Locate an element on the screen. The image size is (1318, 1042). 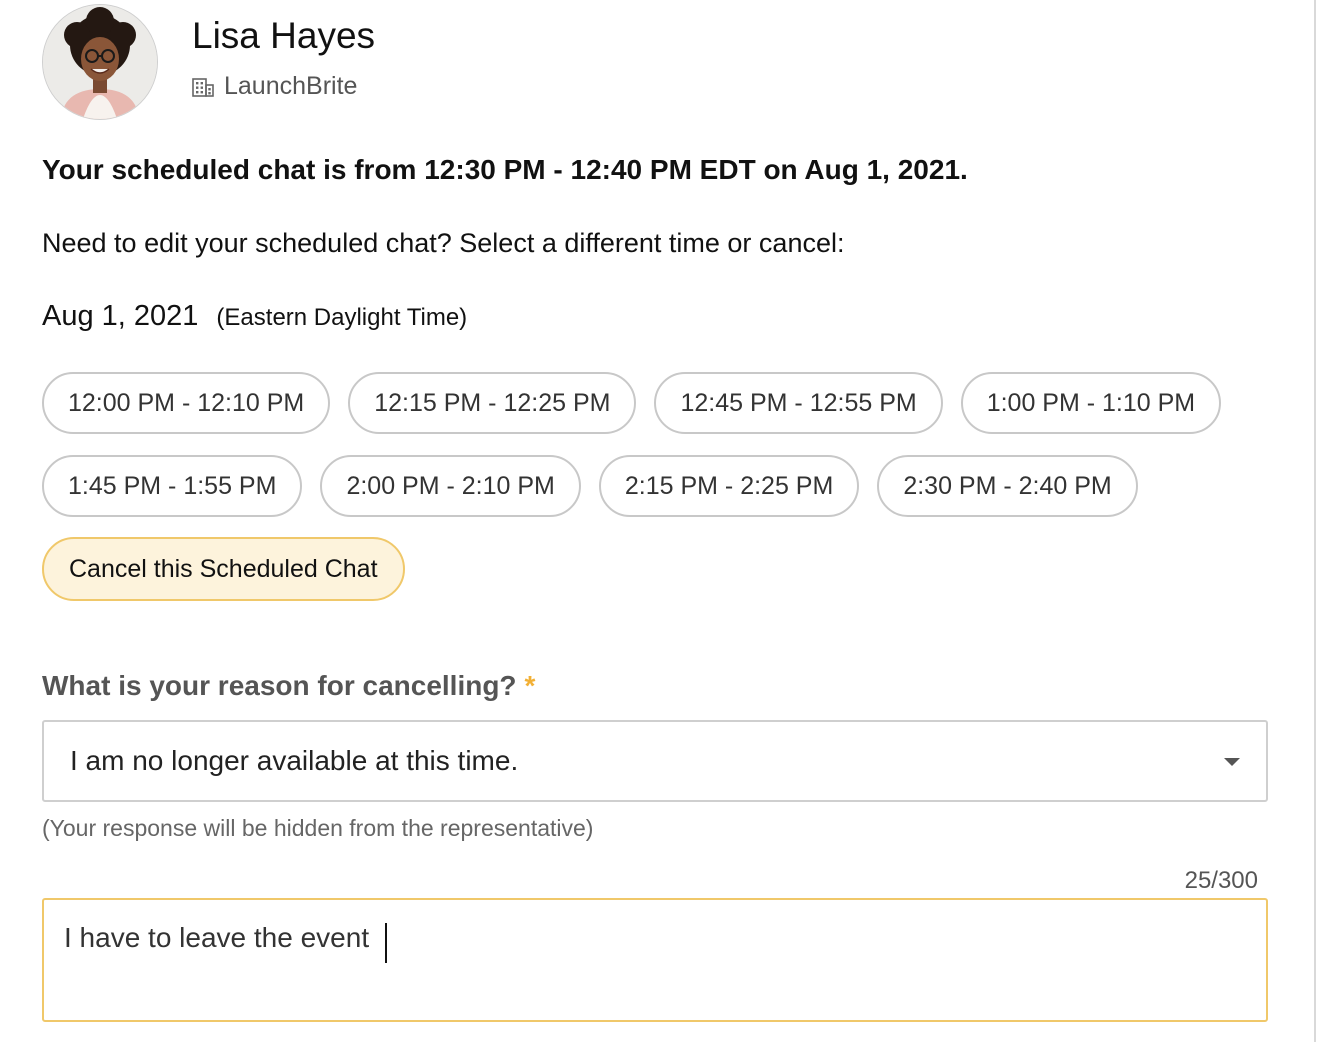
character-counter: 25/300 is located at coordinates (1221, 880).